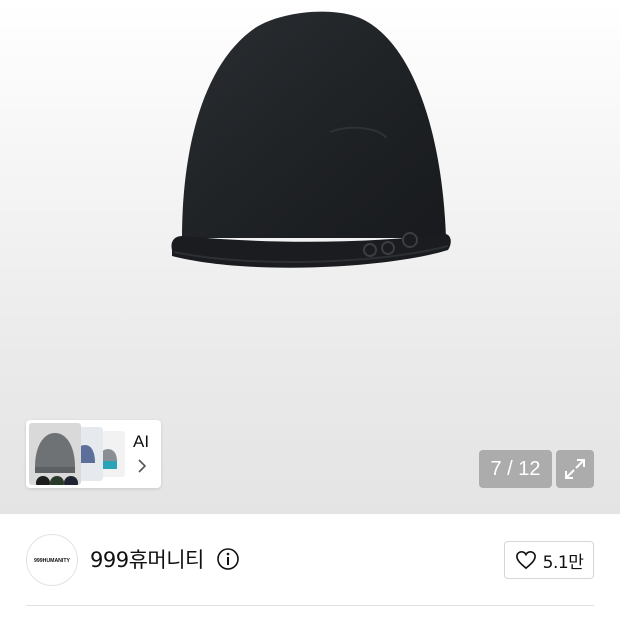 This screenshot has width=620, height=620. I want to click on image-page-counter: 7 / 12, so click(515, 469).